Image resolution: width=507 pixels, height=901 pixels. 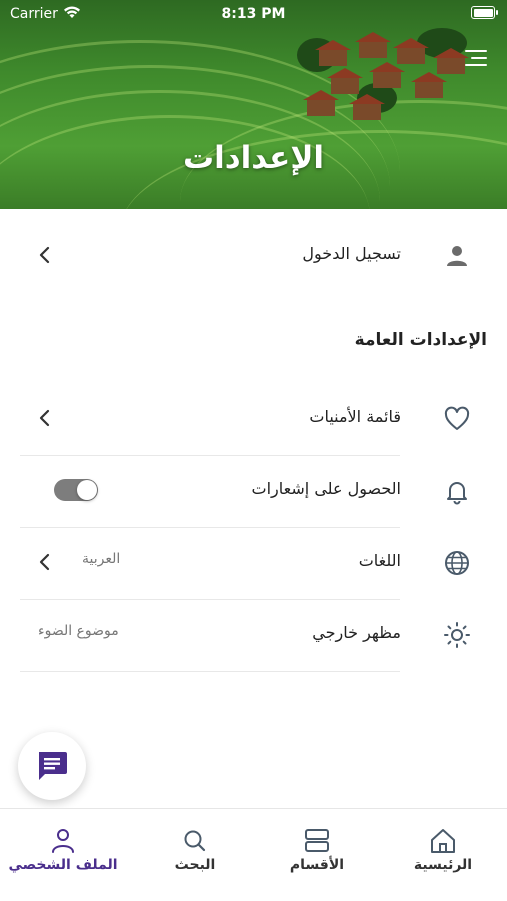 I want to click on tab-profile: الملف الشخصي, so click(x=63, y=850).